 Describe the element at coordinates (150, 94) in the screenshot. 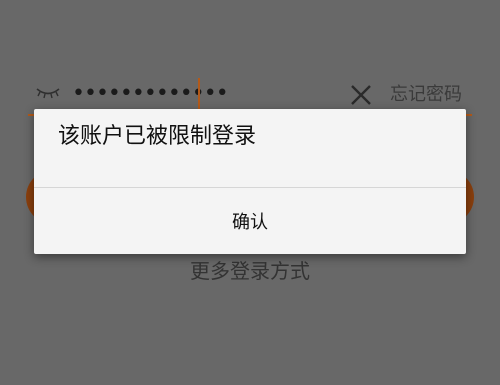

I see `password-input: •••••••••••••` at that location.